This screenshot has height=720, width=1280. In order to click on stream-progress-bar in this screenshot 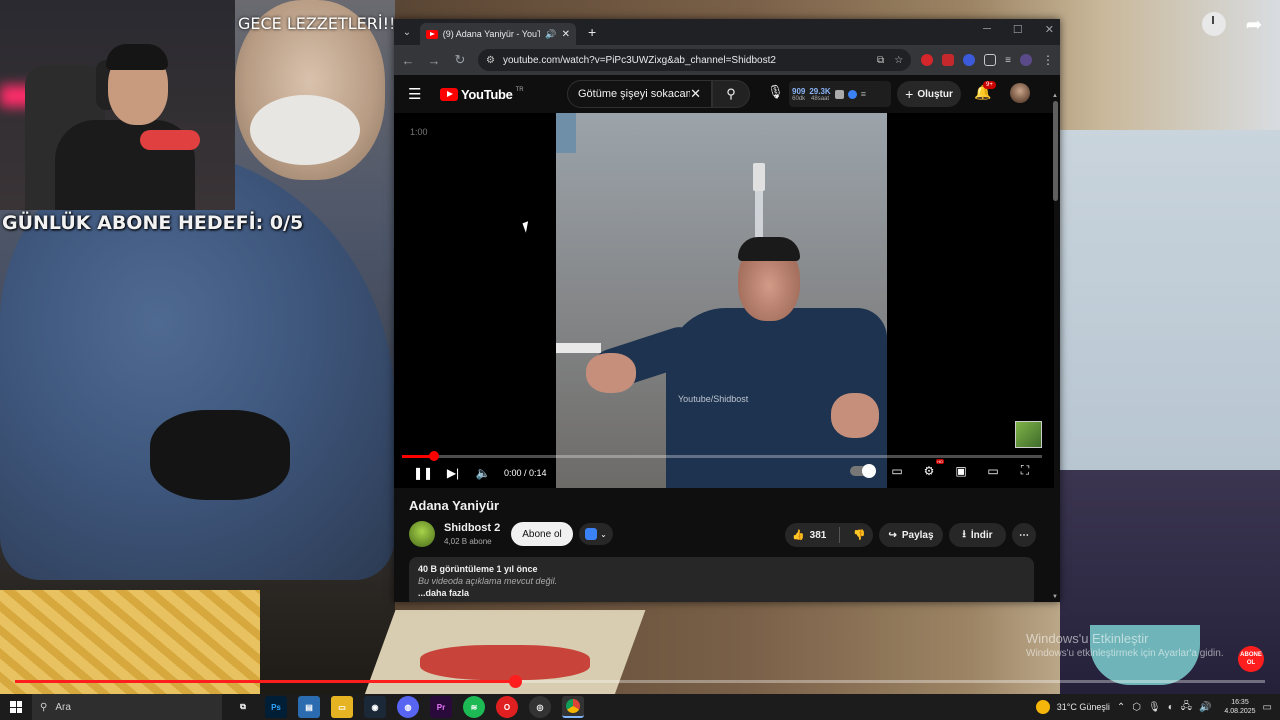, I will do `click(640, 681)`.